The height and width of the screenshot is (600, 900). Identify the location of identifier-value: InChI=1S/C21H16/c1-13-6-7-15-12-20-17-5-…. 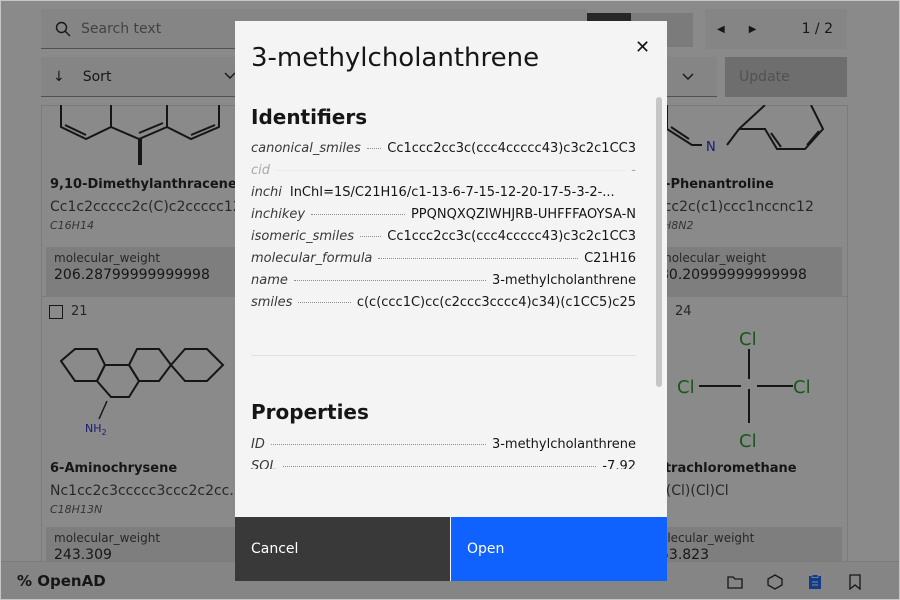
(452, 192).